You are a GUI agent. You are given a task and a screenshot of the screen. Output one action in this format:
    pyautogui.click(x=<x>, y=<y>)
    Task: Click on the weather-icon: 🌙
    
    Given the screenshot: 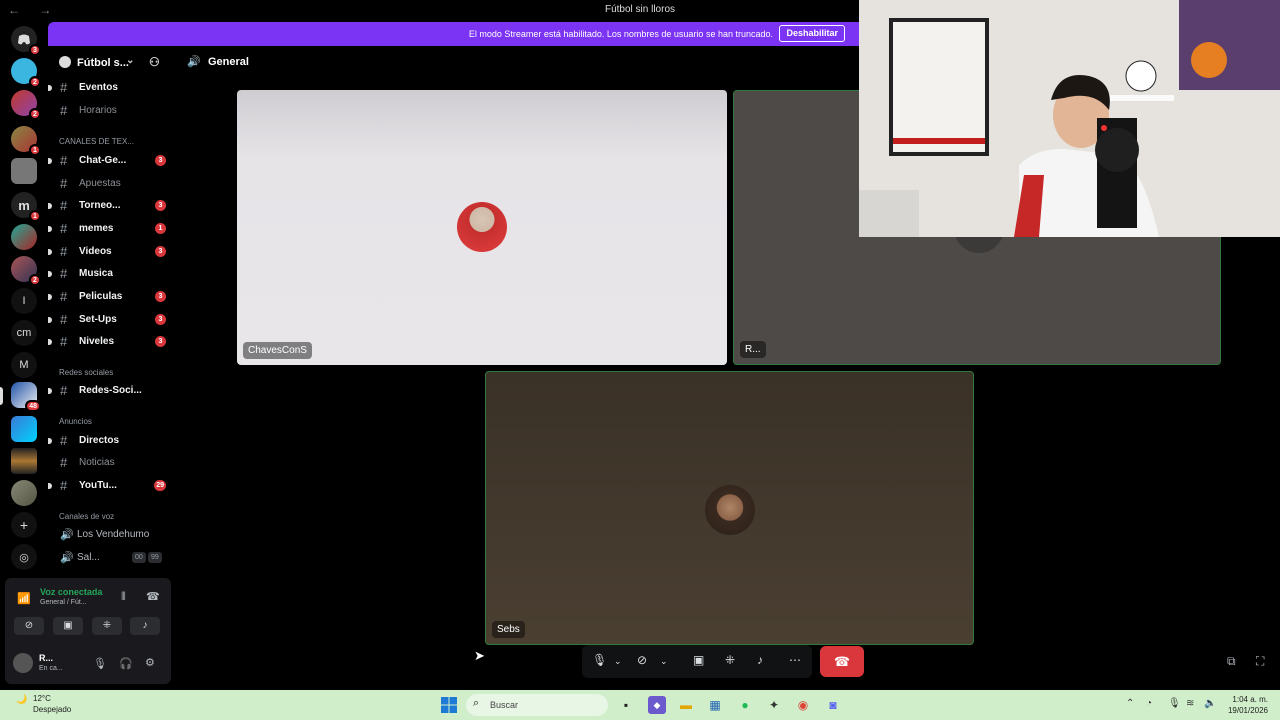 What is the action you would take?
    pyautogui.click(x=21, y=699)
    